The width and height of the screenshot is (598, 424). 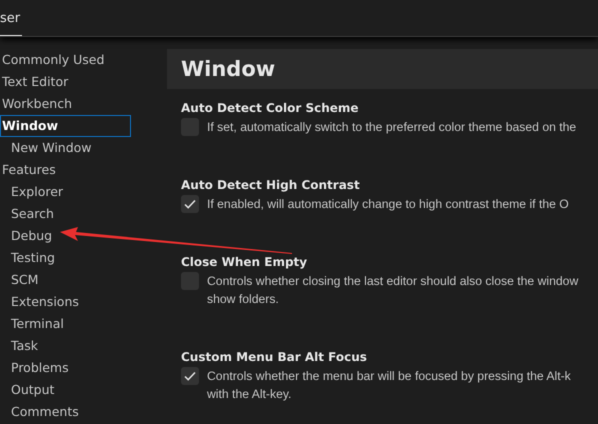 What do you see at coordinates (271, 185) in the screenshot?
I see `setting-title: Auto Detect High Contrast` at bounding box center [271, 185].